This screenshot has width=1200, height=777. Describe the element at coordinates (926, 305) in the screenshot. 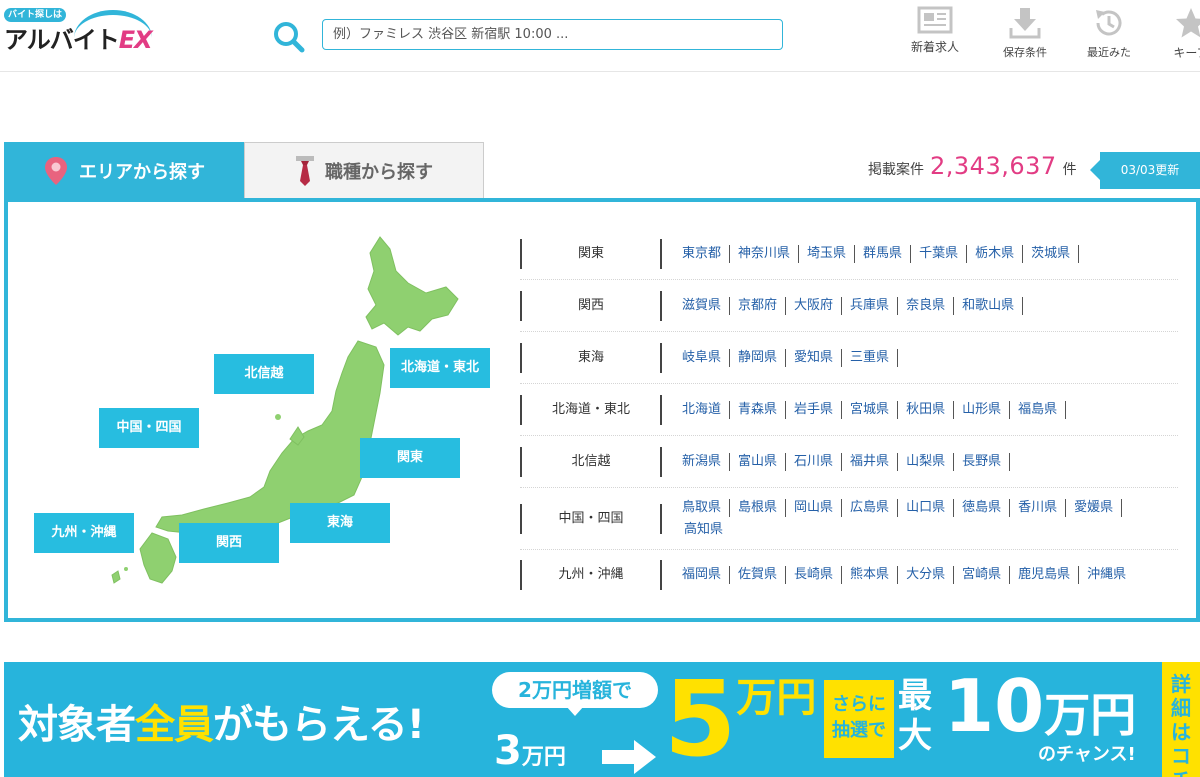

I see `prefecture-link: 奈良県` at that location.